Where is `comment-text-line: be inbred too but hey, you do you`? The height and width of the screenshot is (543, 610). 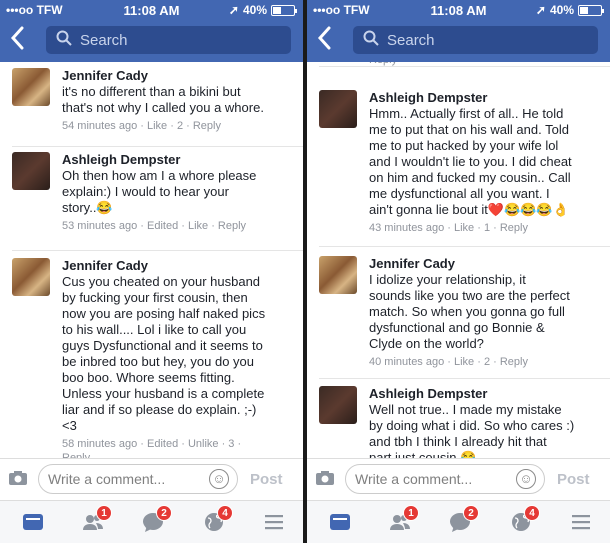 comment-text-line: be inbred too but hey, you do you is located at coordinates (158, 361).